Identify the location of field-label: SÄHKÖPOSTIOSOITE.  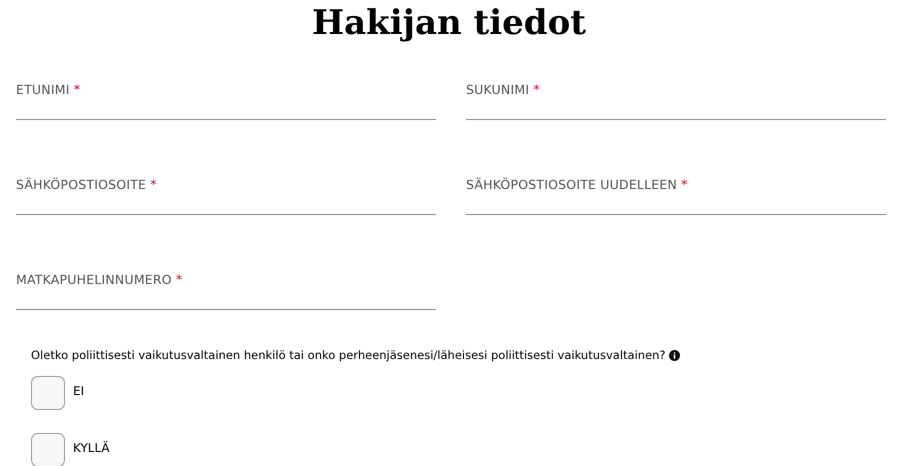
(81, 185).